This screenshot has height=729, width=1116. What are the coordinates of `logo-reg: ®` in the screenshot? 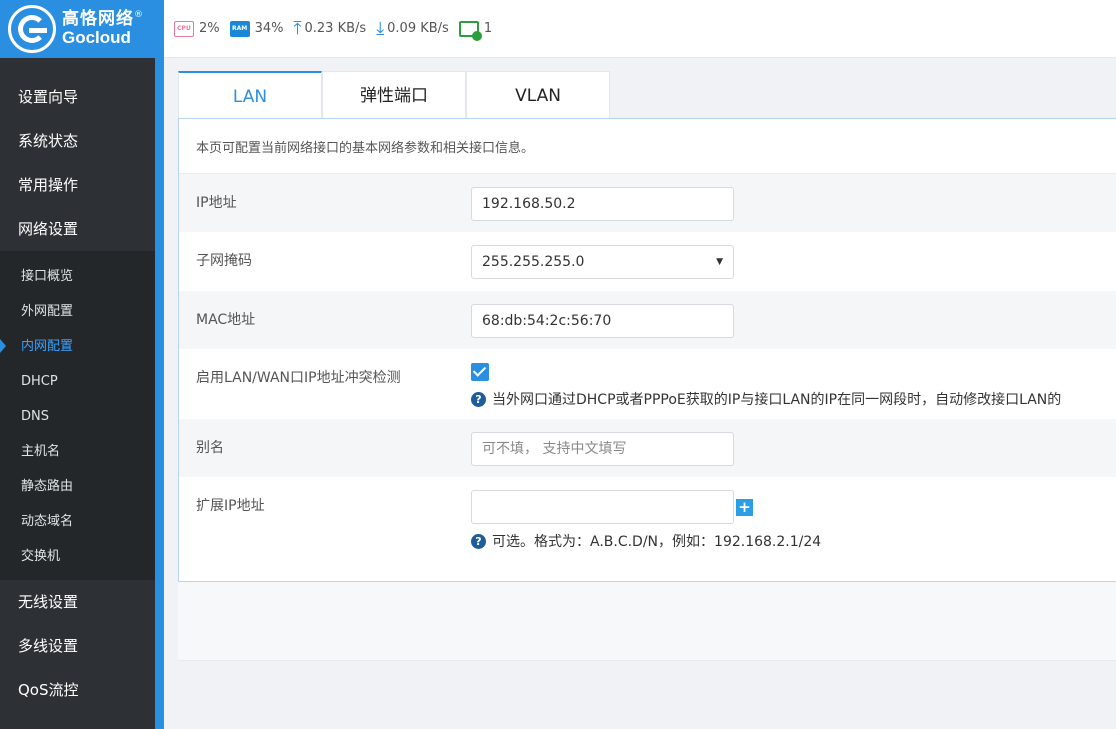 It's located at (138, 15).